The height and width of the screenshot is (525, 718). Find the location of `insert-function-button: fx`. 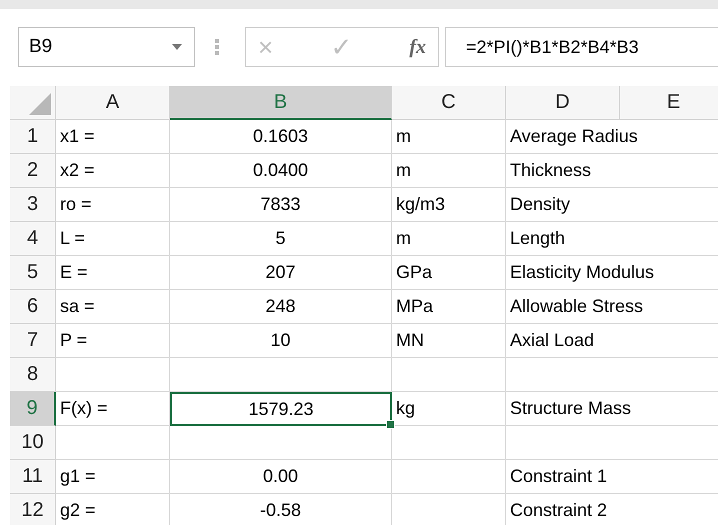

insert-function-button: fx is located at coordinates (417, 47).